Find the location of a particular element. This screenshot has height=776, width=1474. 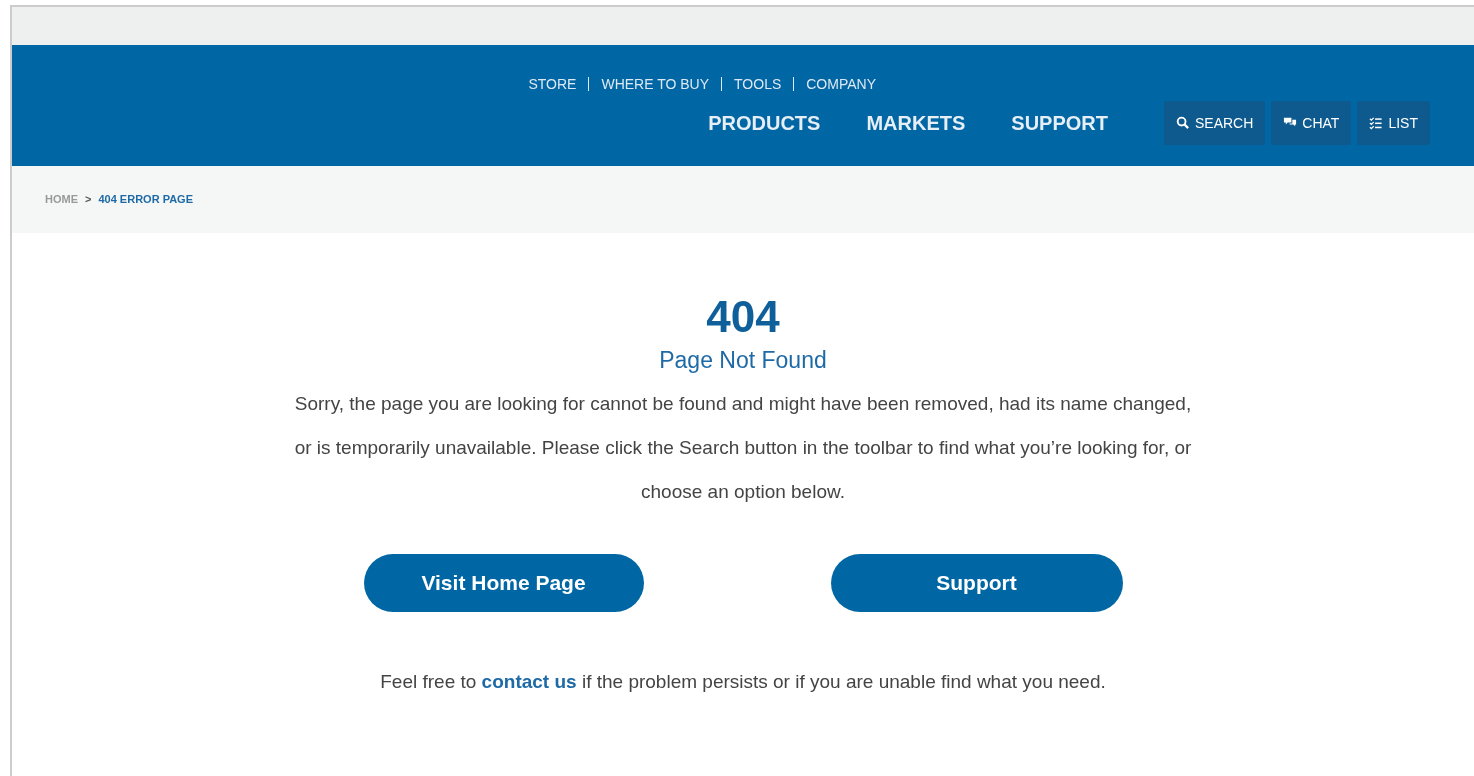

error-message: Sorry, the page you are looking for cannot be found and might have been removed, had its name changed, or is temporarily unavailable. Please click the Search button in the toolbar to find what you’re looking for, or choose an option below. is located at coordinates (743, 447).